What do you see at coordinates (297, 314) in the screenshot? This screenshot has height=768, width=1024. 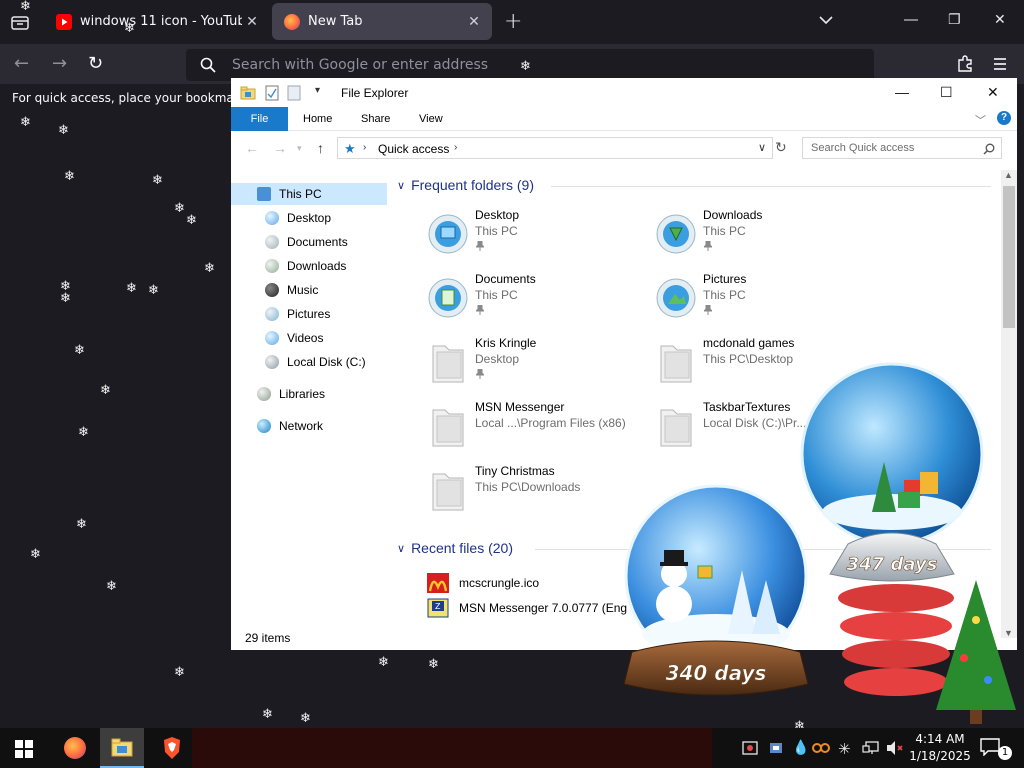 I see `sidebar-item-pictures: Pictures` at bounding box center [297, 314].